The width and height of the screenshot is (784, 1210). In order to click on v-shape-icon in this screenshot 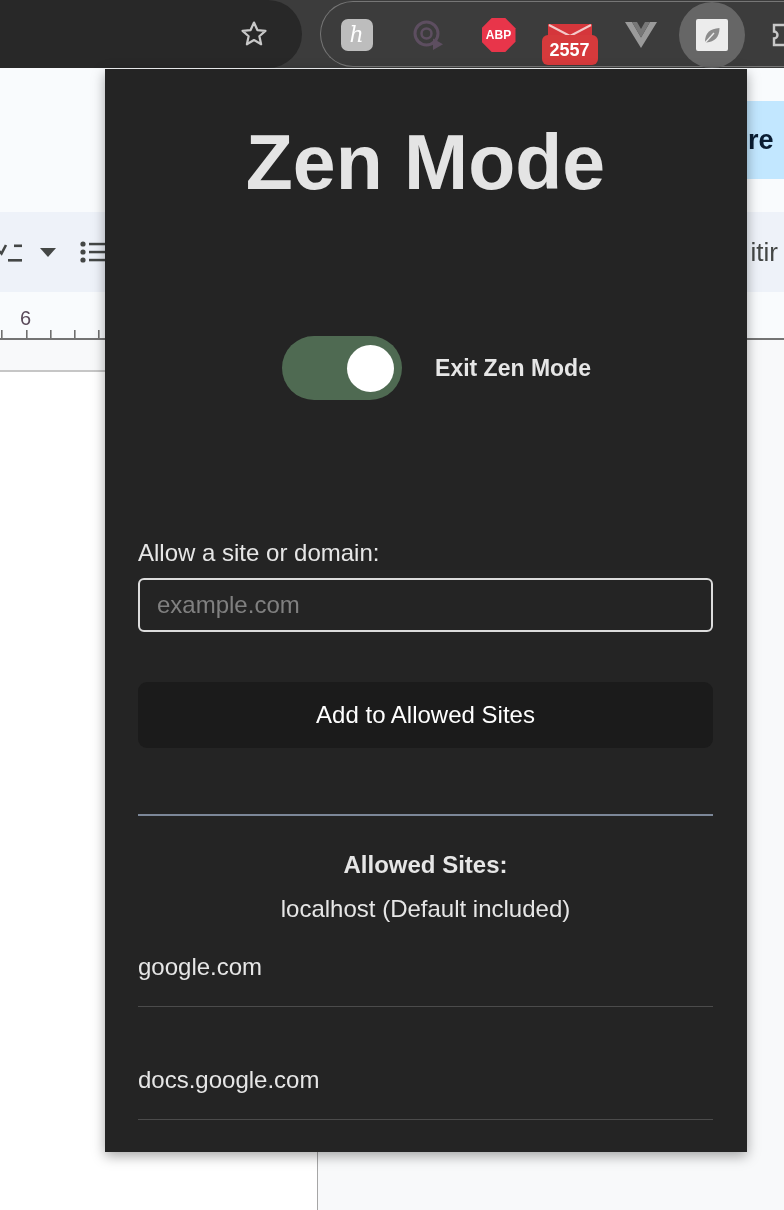, I will do `click(640, 35)`.